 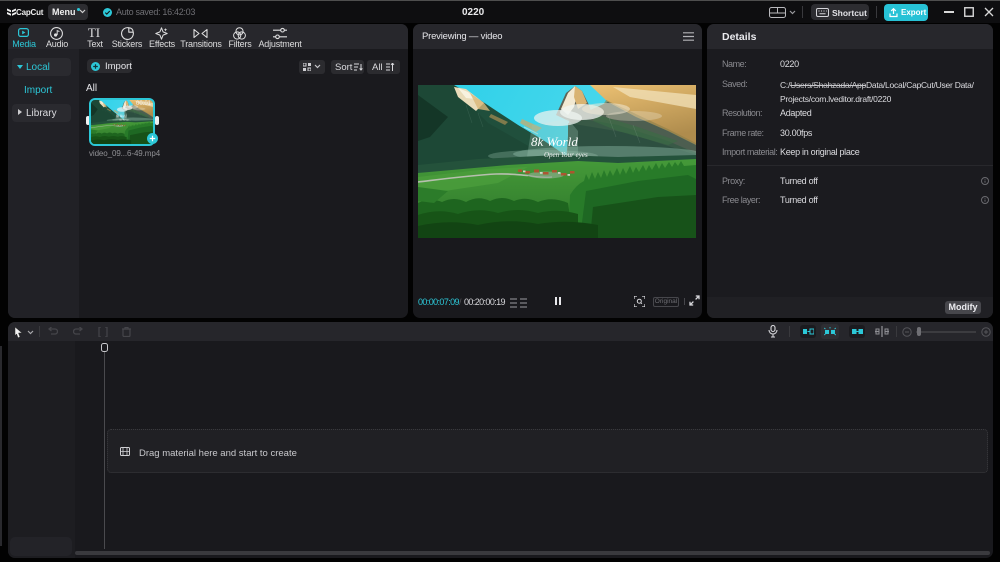 What do you see at coordinates (554, 141) in the screenshot?
I see `svg-text: 8k World` at bounding box center [554, 141].